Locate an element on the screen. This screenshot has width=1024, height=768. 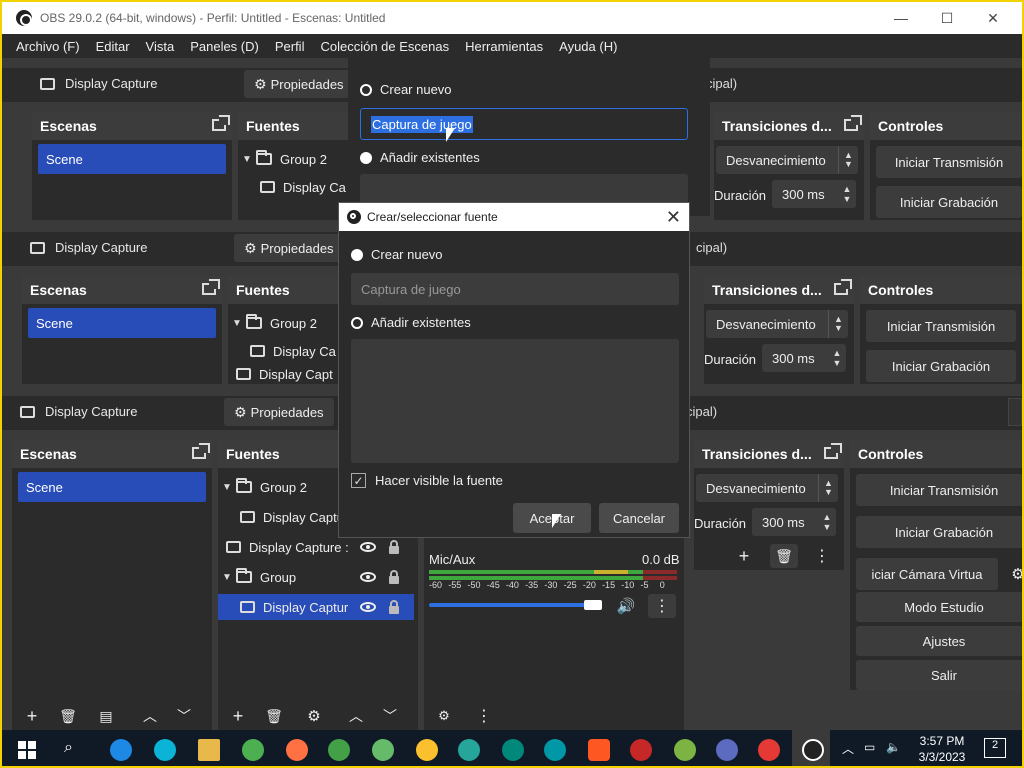
menu-edit: Editar is located at coordinates (113, 46).